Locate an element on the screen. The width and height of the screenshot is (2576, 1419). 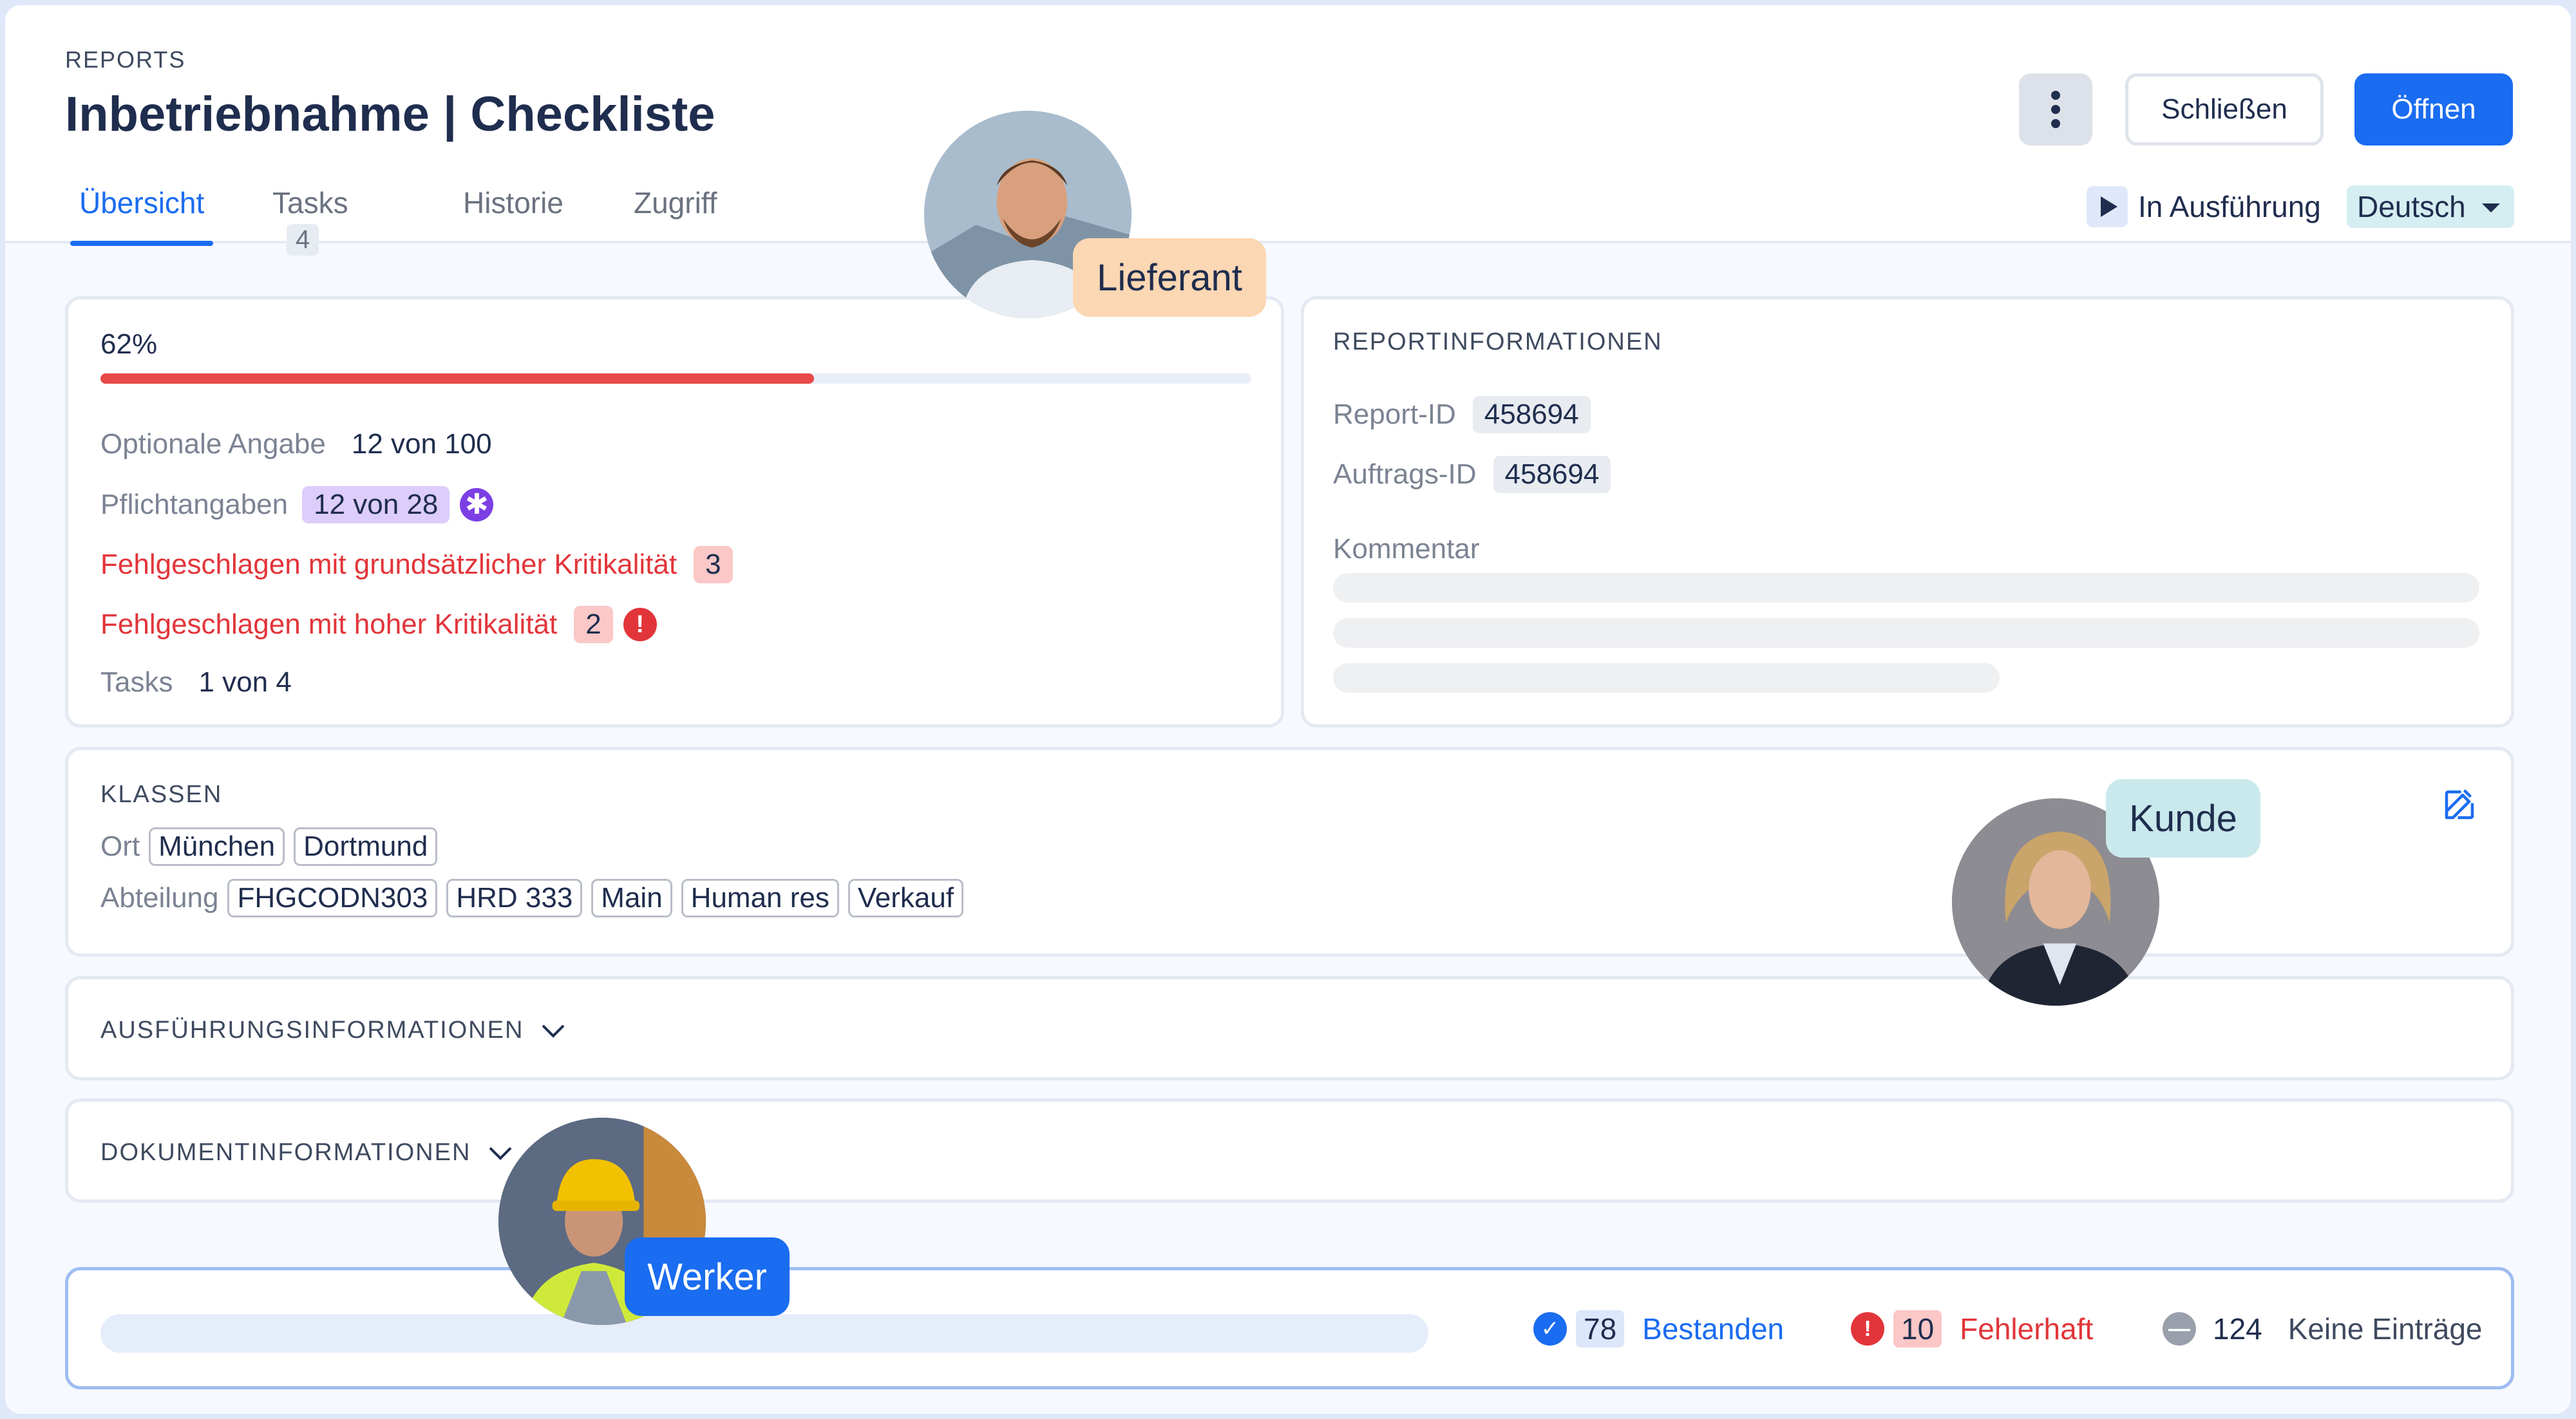
check-circle-icon: ✓ is located at coordinates (1550, 1329).